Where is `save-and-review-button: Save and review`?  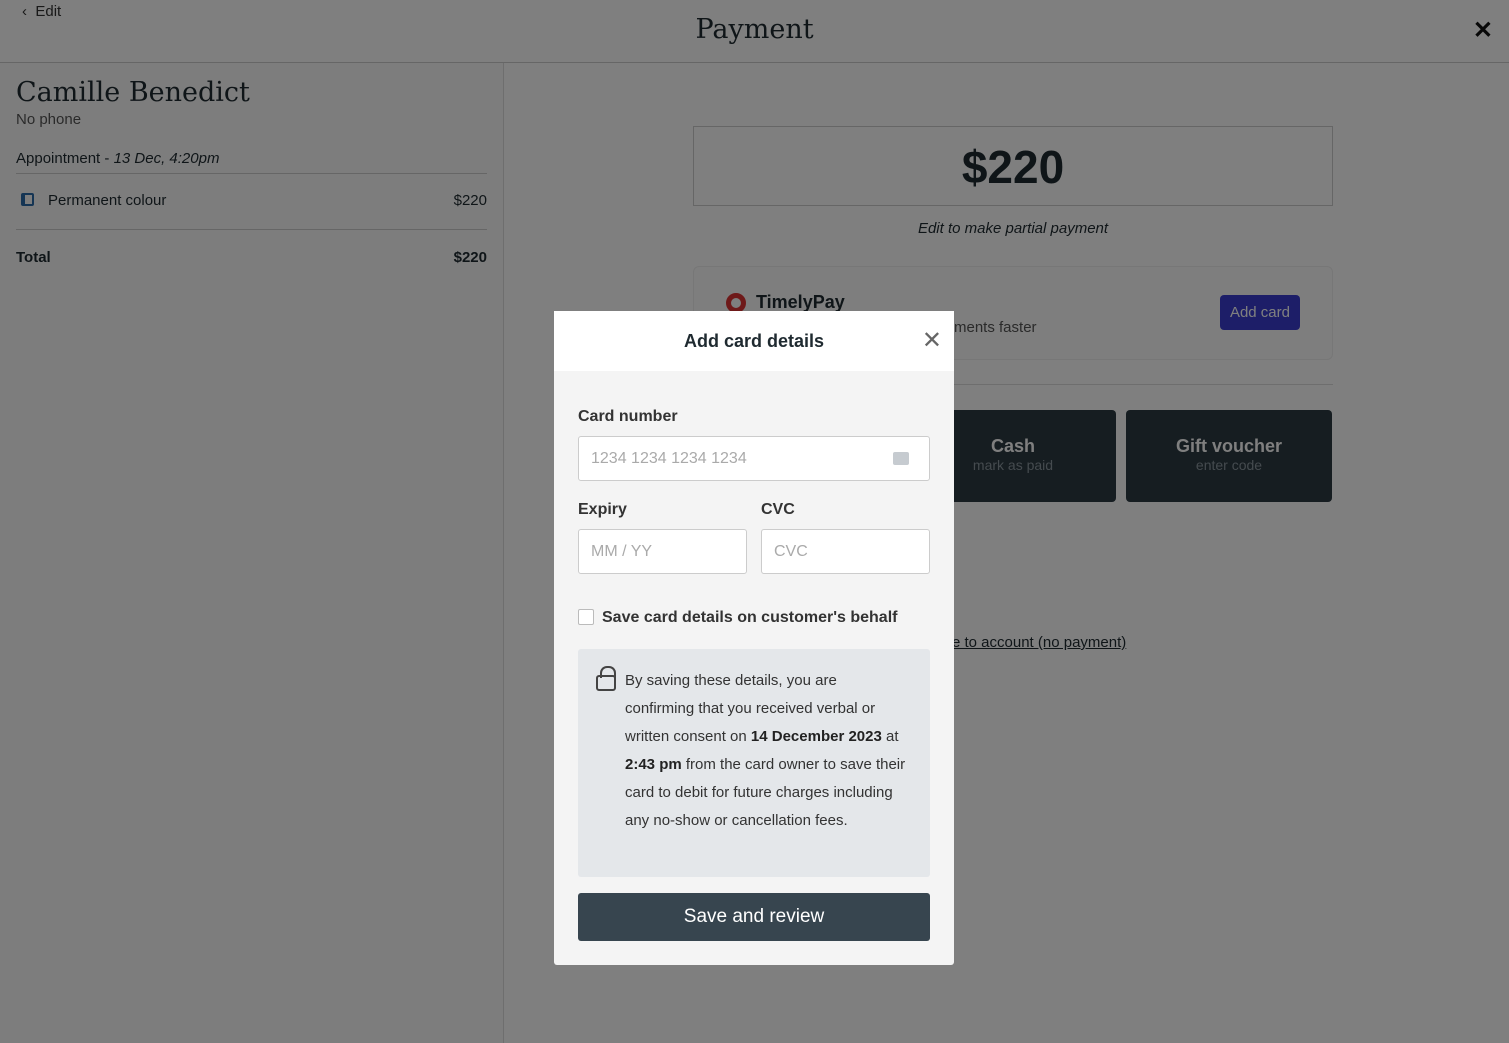
save-and-review-button: Save and review is located at coordinates (754, 917).